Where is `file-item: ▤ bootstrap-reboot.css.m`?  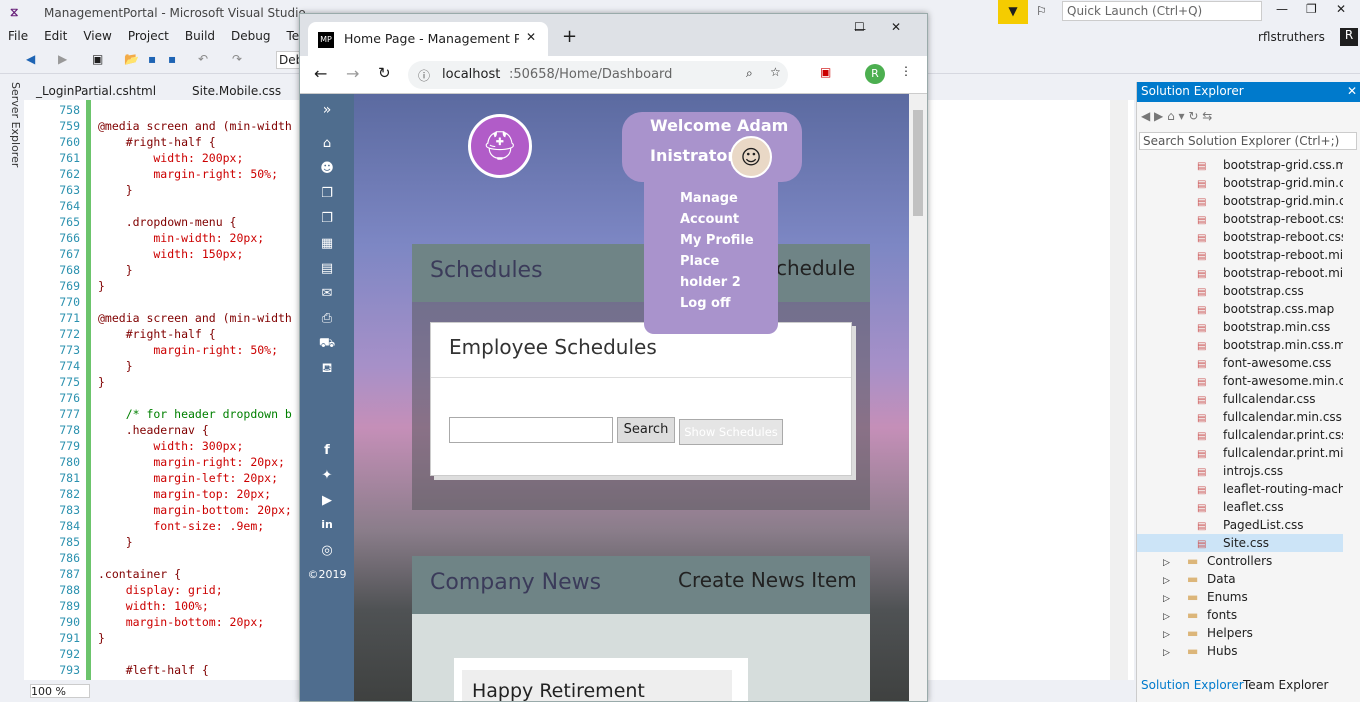
file-item: ▤ bootstrap-reboot.css.m is located at coordinates (1240, 237).